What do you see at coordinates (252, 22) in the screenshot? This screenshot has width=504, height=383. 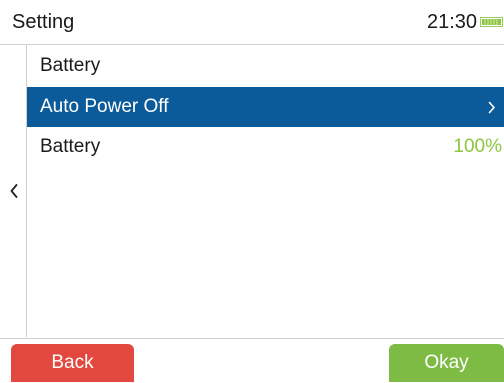 I see `status-bar: Setting 21:30` at bounding box center [252, 22].